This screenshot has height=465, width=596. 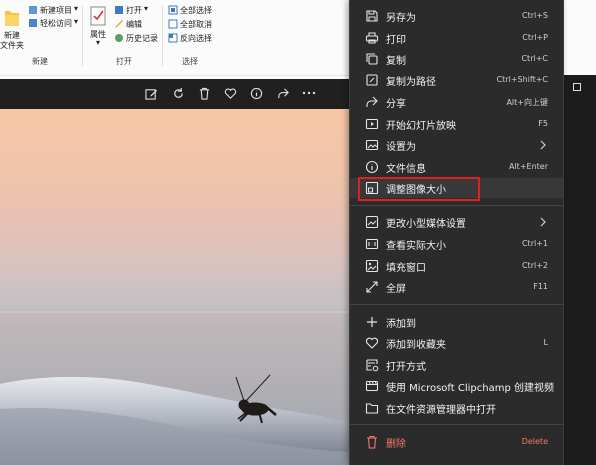 What do you see at coordinates (372, 145) in the screenshot?
I see `set-as-icon` at bounding box center [372, 145].